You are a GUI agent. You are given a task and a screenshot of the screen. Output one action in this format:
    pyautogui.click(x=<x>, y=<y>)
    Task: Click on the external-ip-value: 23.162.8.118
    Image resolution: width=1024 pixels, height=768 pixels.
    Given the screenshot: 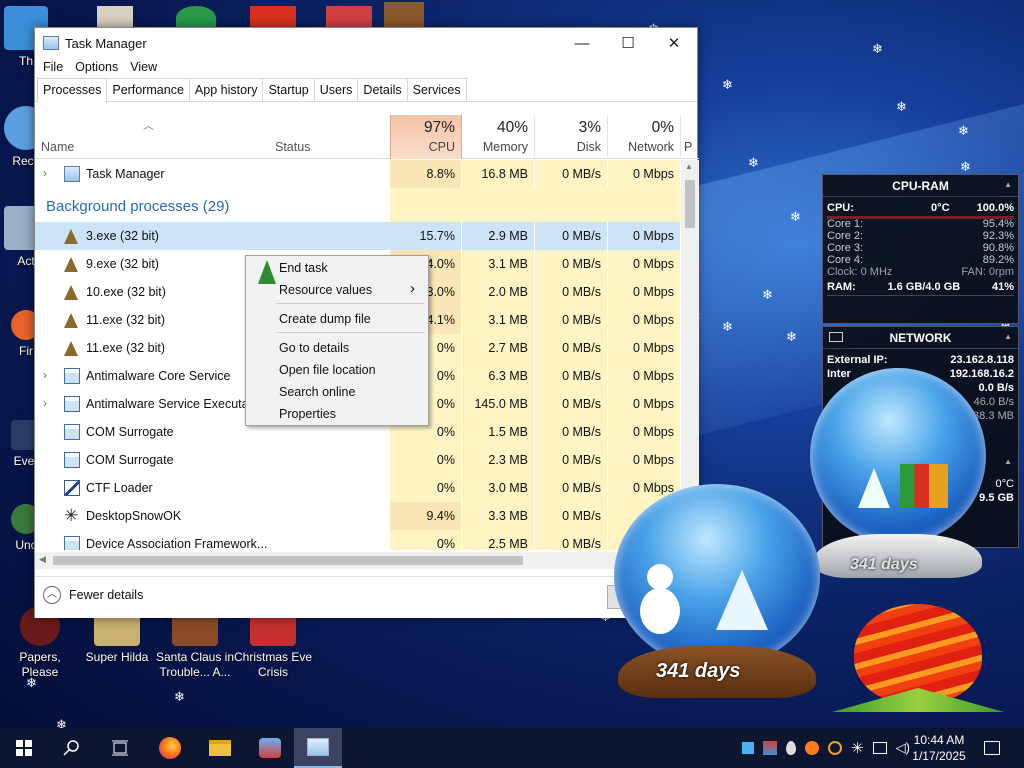 What is the action you would take?
    pyautogui.click(x=982, y=360)
    